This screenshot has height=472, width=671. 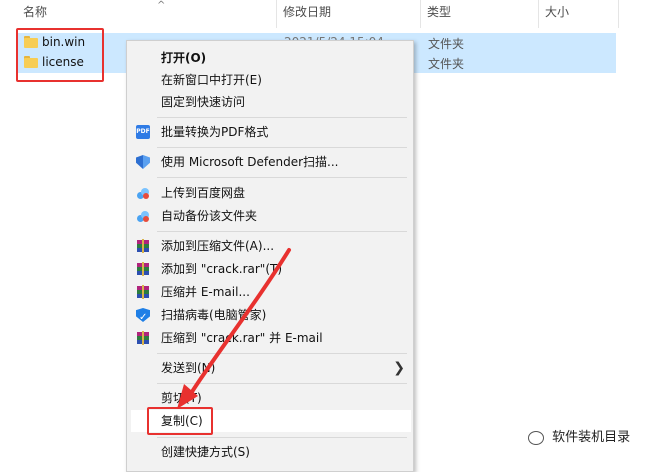 What do you see at coordinates (579, 435) in the screenshot?
I see `watermark: 软件装机目录` at bounding box center [579, 435].